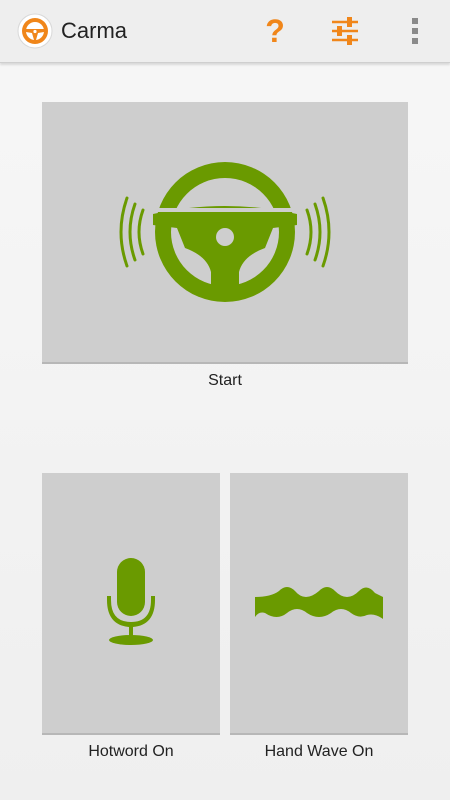 The height and width of the screenshot is (800, 450). I want to click on action-bar: Carma ?, so click(225, 31).